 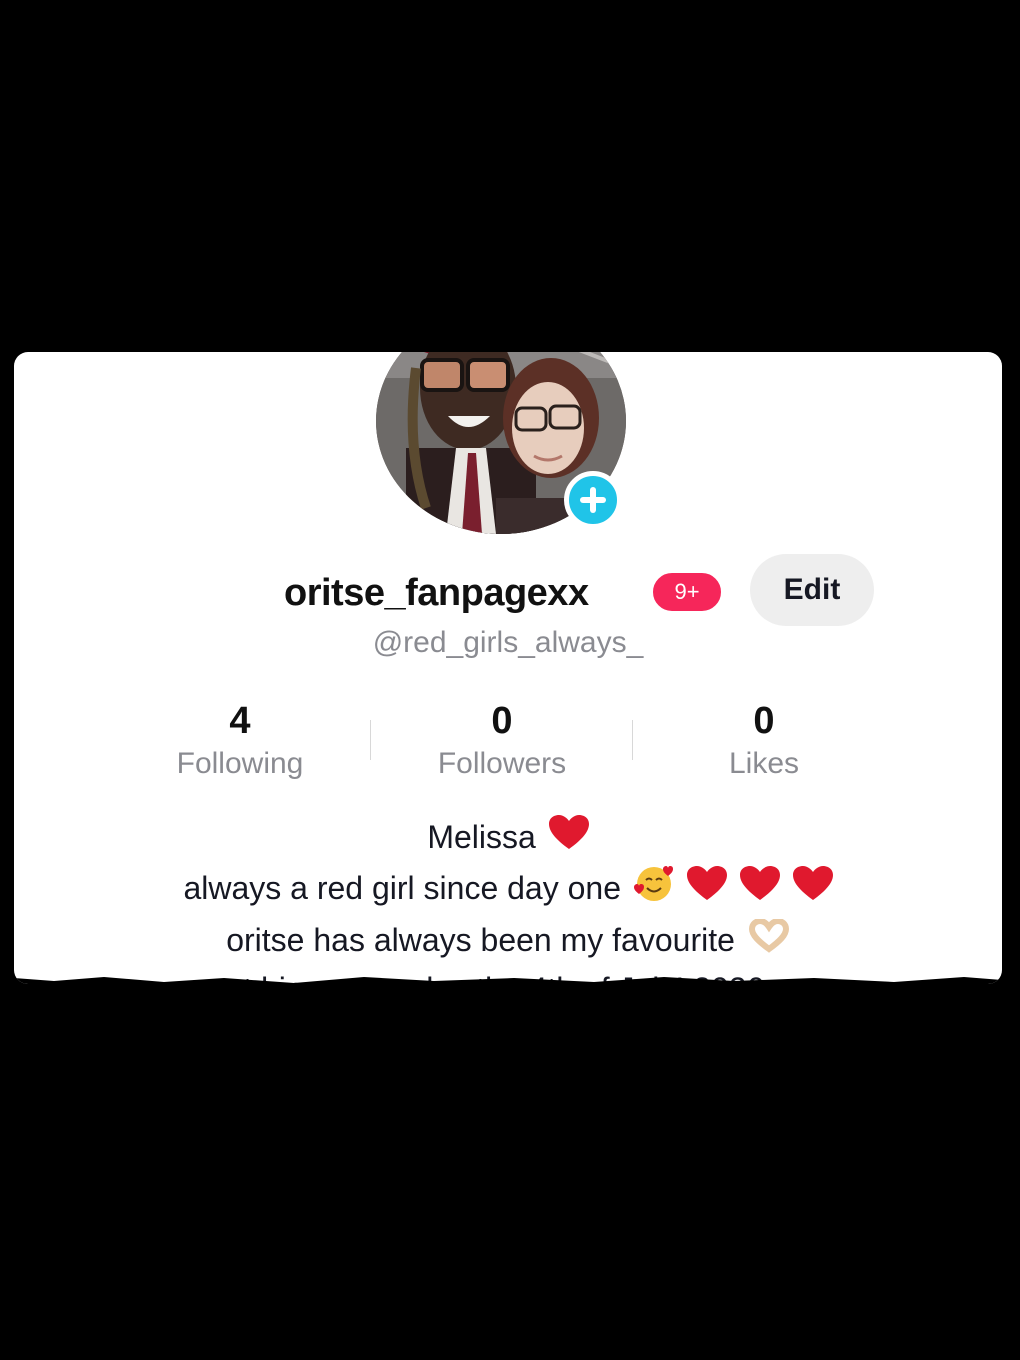 I want to click on bio: Melissa always a red girl since day one, so click(x=508, y=899).